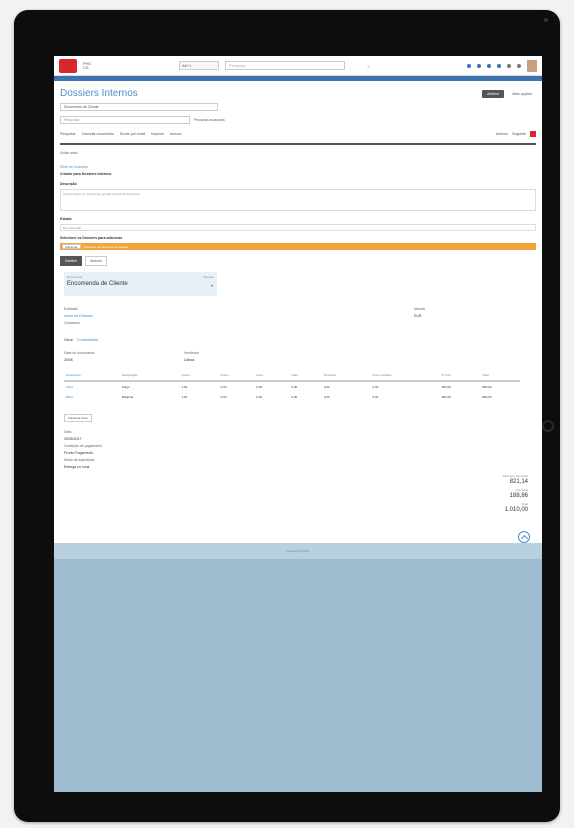 The height and width of the screenshot is (828, 574). What do you see at coordinates (469, 65) in the screenshot?
I see `notification-icon` at bounding box center [469, 65].